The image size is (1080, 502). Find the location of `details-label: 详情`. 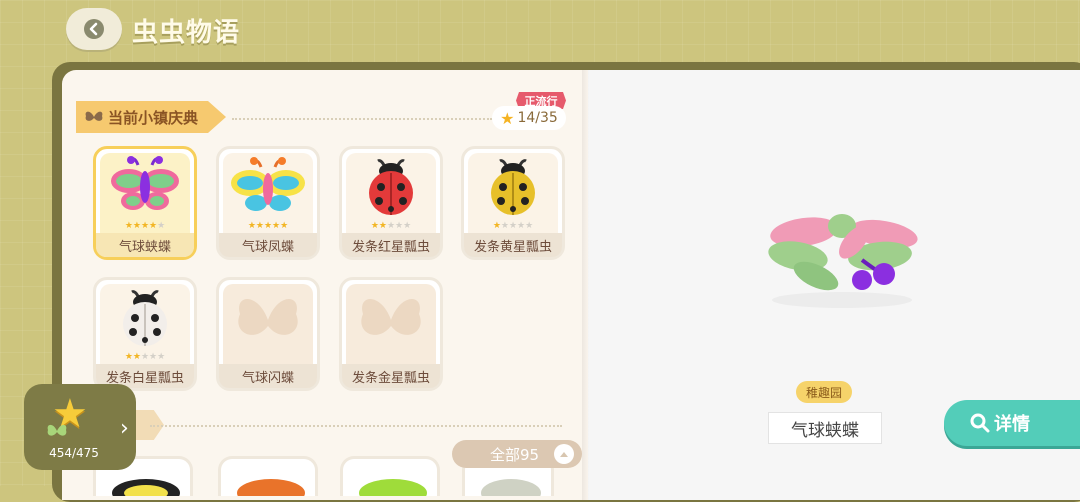

details-label: 详情 is located at coordinates (1012, 424).